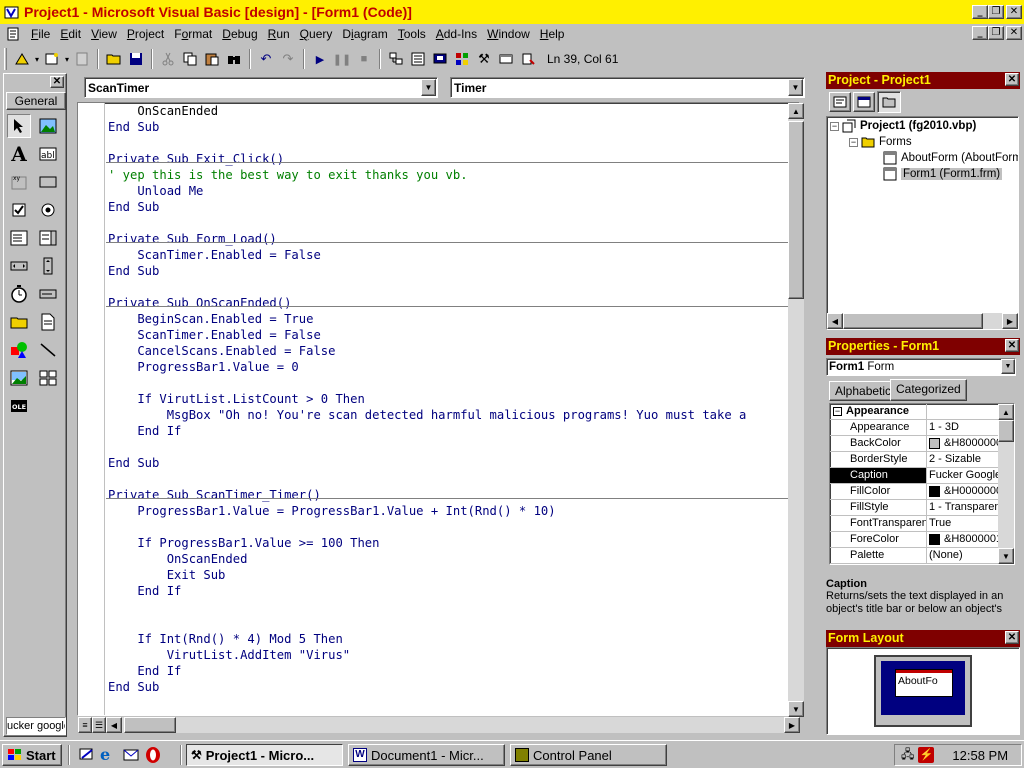  Describe the element at coordinates (19, 378) in the screenshot. I see `image-tool-icon` at that location.